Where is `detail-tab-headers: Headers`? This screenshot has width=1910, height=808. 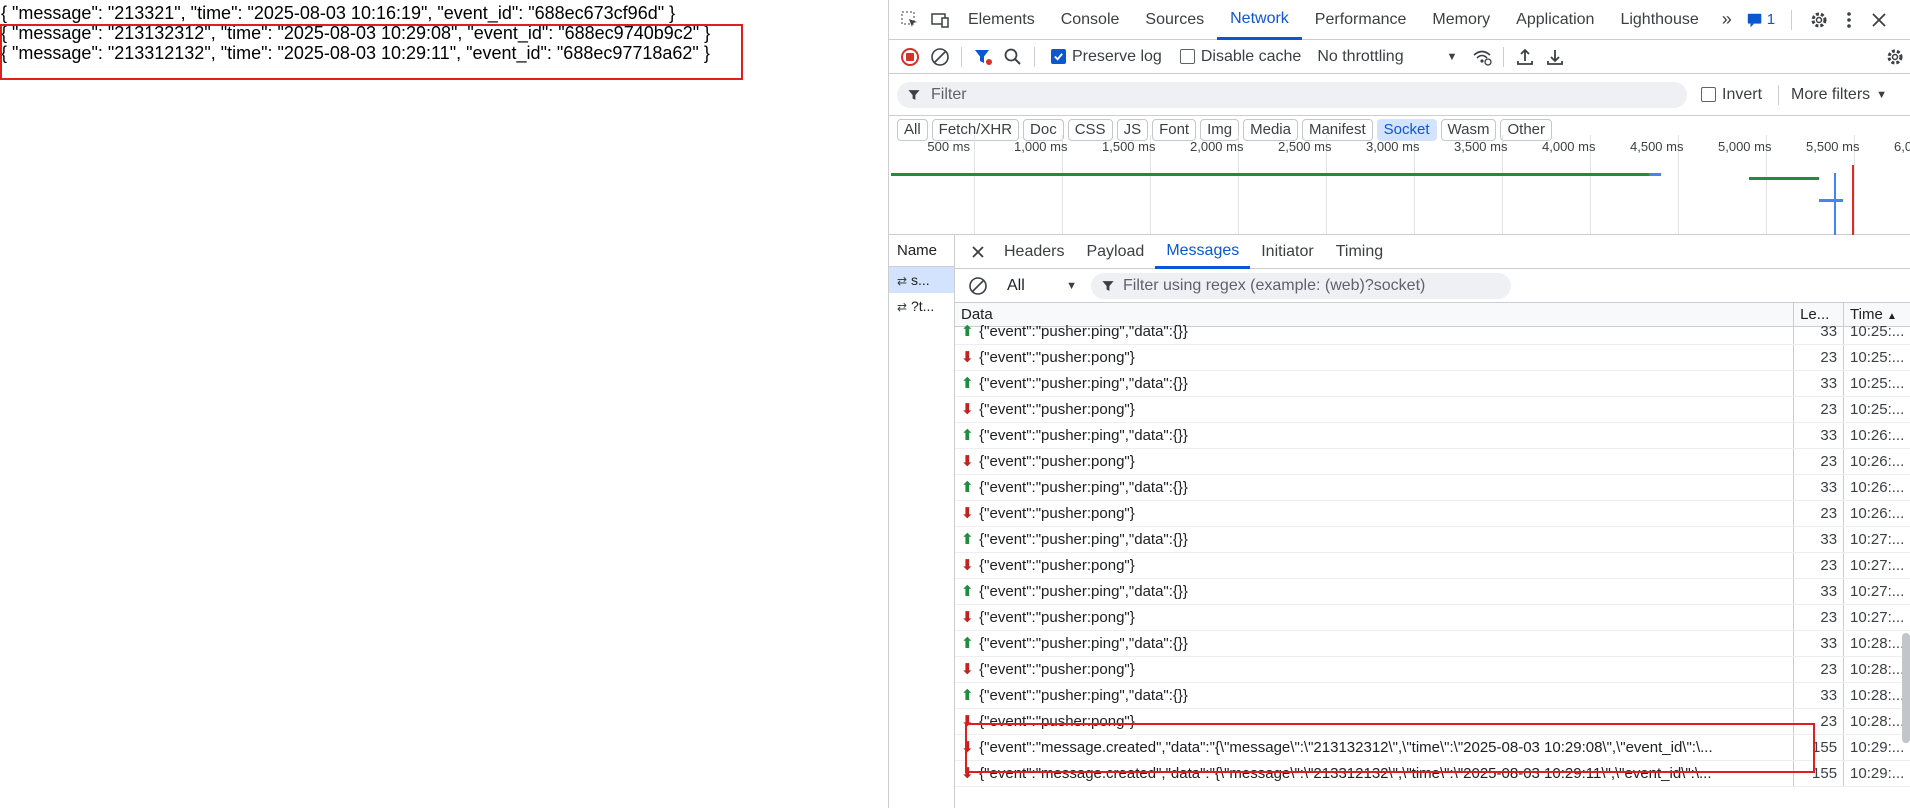
detail-tab-headers: Headers is located at coordinates (1034, 252).